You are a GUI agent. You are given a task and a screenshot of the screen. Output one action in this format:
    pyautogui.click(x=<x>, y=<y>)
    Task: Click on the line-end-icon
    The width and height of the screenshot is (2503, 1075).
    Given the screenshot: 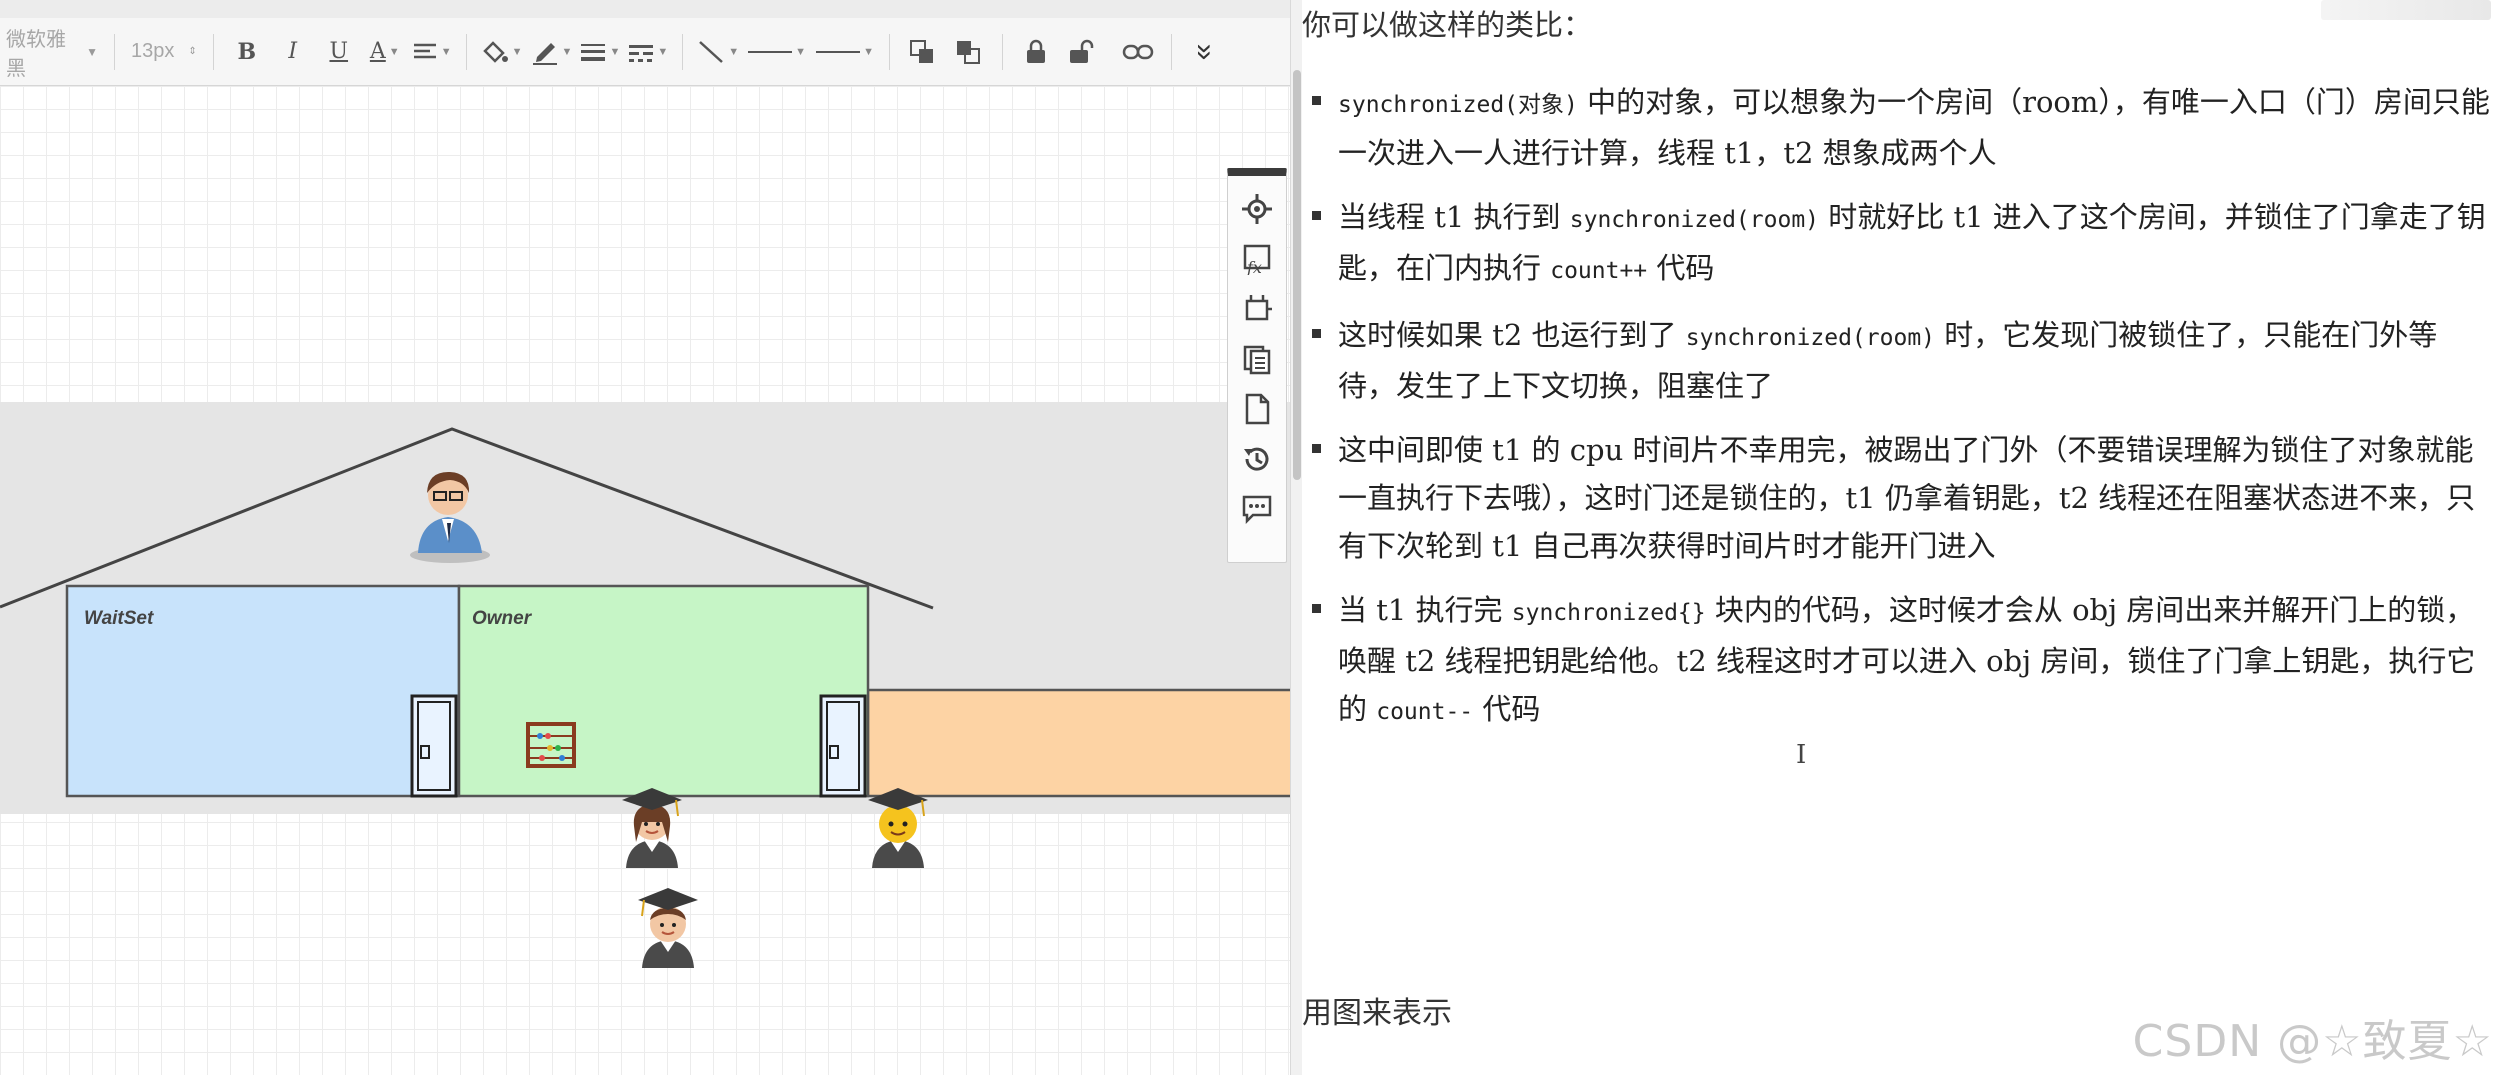 What is the action you would take?
    pyautogui.click(x=838, y=51)
    